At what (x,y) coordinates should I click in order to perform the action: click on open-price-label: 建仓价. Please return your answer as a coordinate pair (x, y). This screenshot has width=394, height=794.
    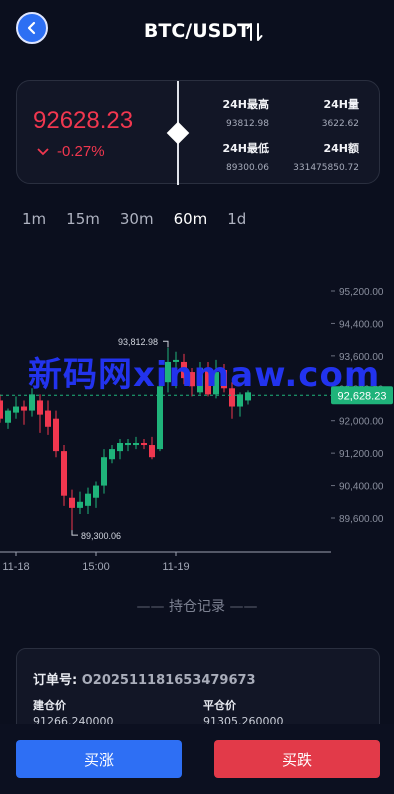
    Looking at the image, I should click on (49, 705).